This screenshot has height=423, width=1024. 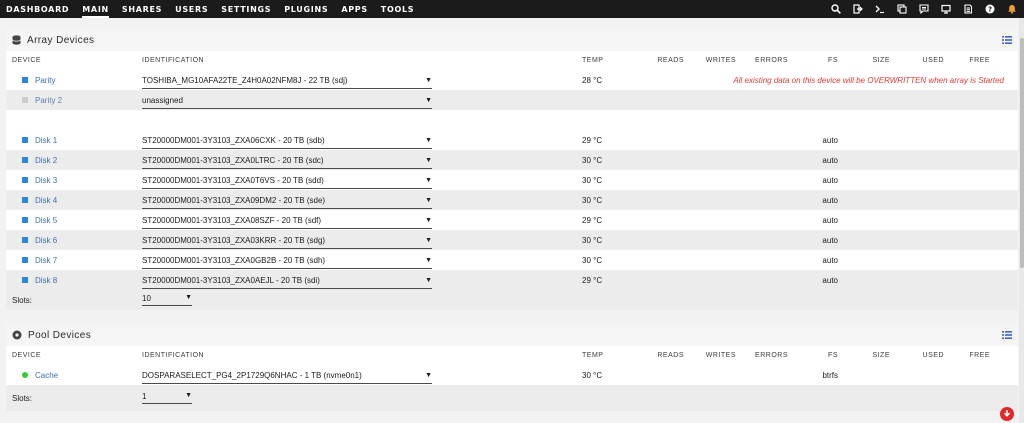 I want to click on slots-select: 1 ▼, so click(x=167, y=398).